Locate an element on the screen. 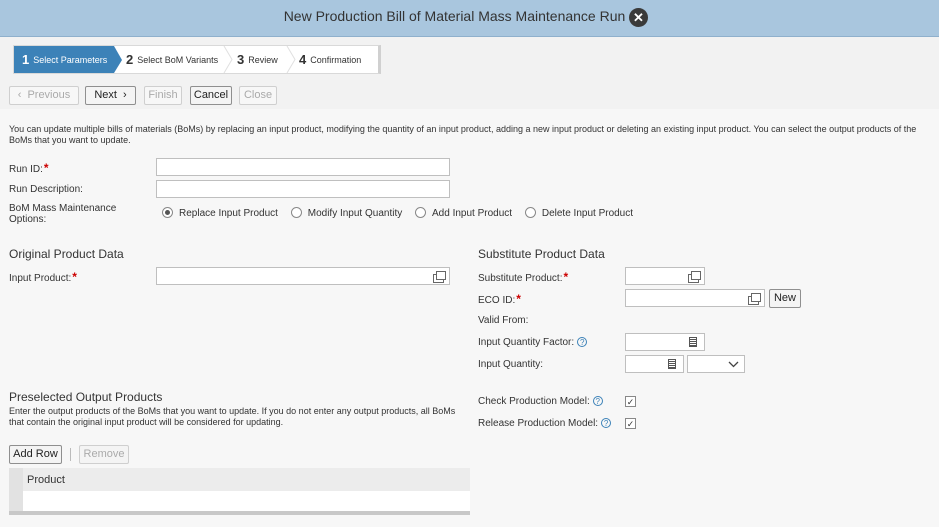 This screenshot has width=939, height=527. remove-button: Remove is located at coordinates (104, 454).